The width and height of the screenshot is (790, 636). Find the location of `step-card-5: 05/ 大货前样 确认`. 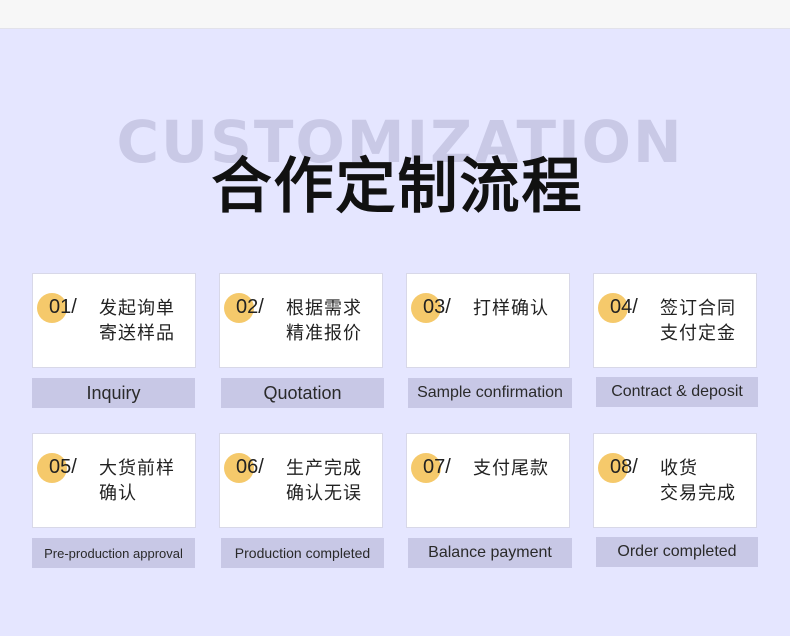

step-card-5: 05/ 大货前样 确认 is located at coordinates (114, 480).